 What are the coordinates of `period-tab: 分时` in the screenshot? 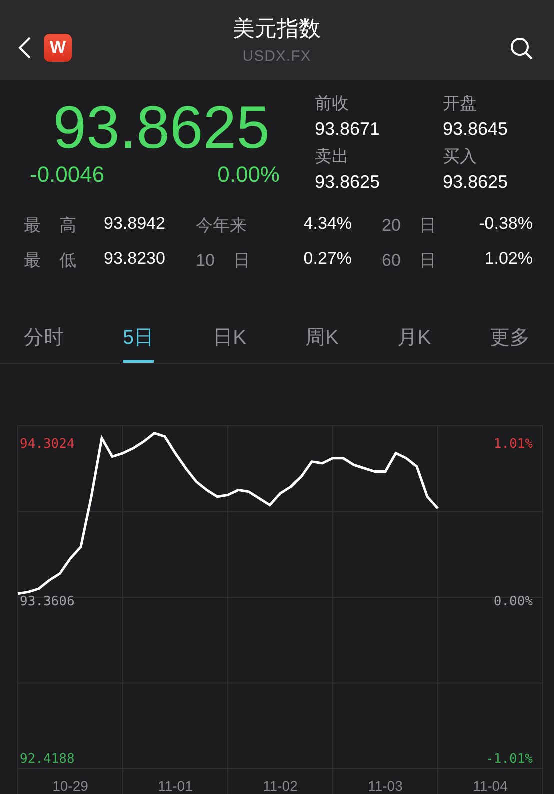 It's located at (44, 342).